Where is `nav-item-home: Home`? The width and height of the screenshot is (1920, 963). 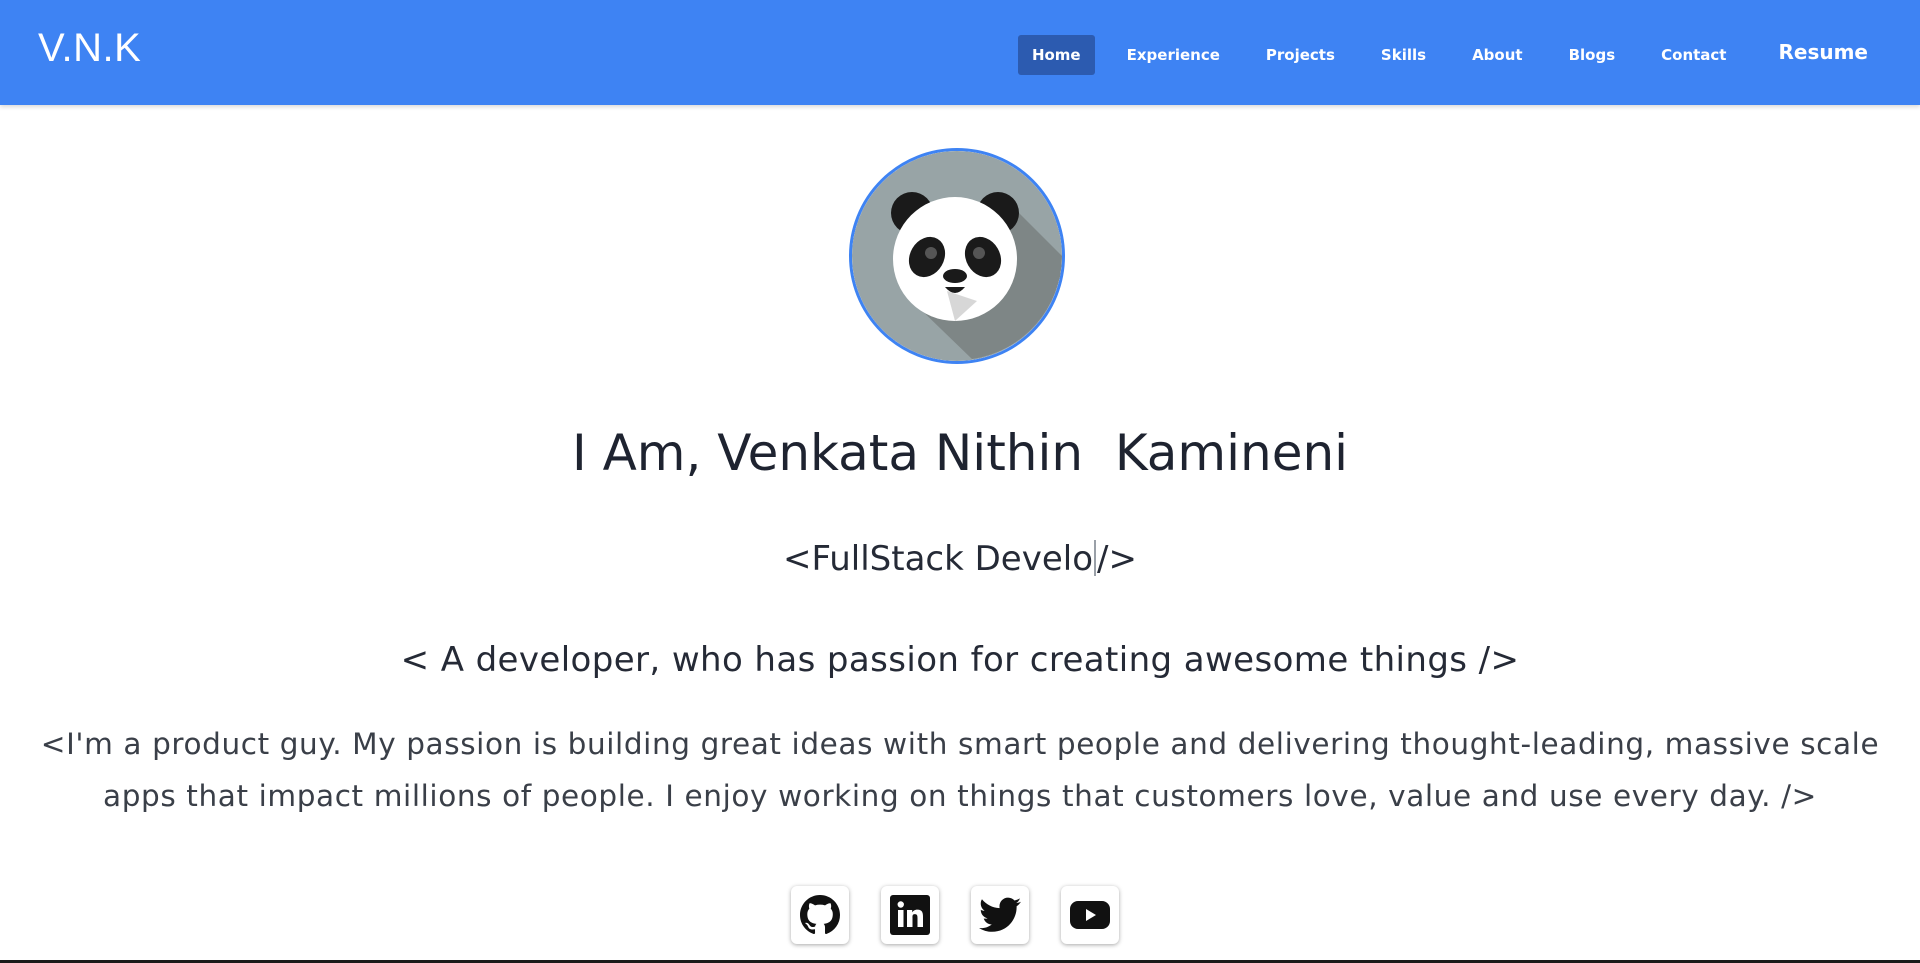 nav-item-home: Home is located at coordinates (1056, 55).